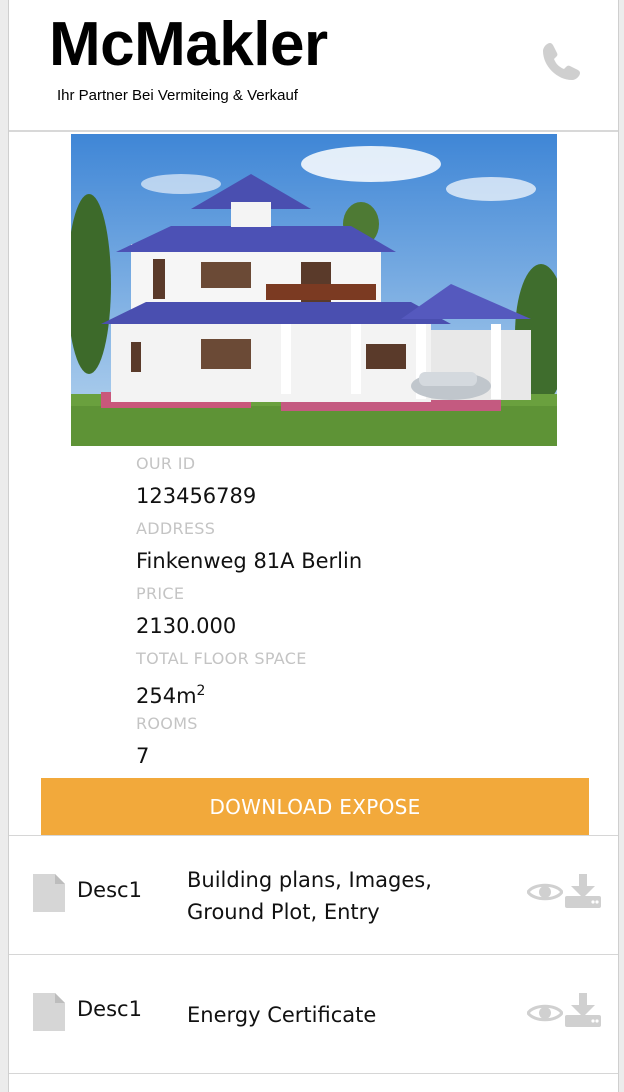 Image resolution: width=624 pixels, height=1092 pixels. What do you see at coordinates (196, 496) in the screenshot?
I see `id-value: 123456789` at bounding box center [196, 496].